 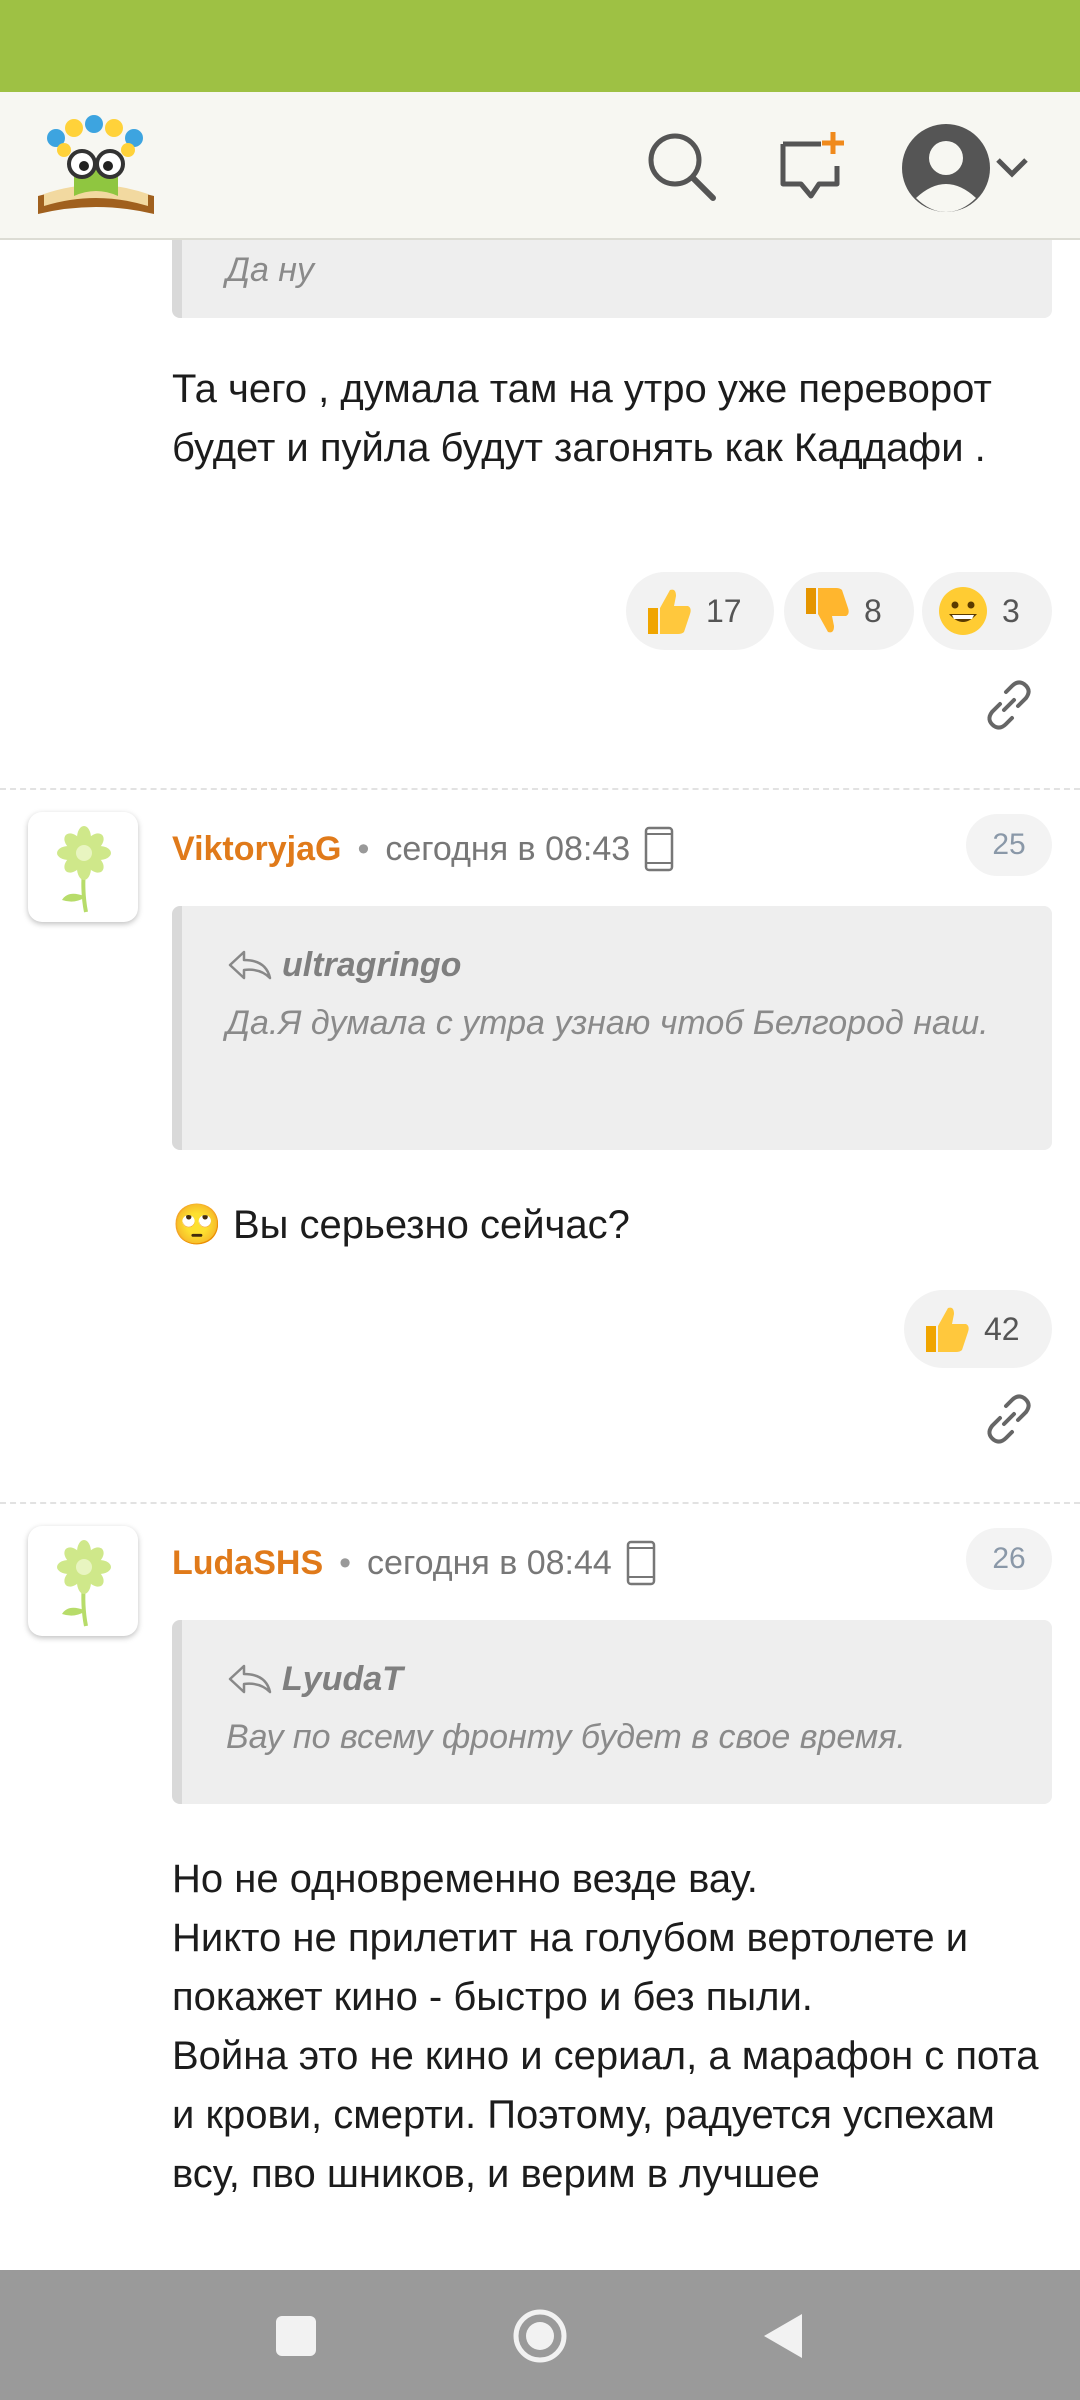 What do you see at coordinates (270, 270) in the screenshot?
I see `quote-text: Да ну` at bounding box center [270, 270].